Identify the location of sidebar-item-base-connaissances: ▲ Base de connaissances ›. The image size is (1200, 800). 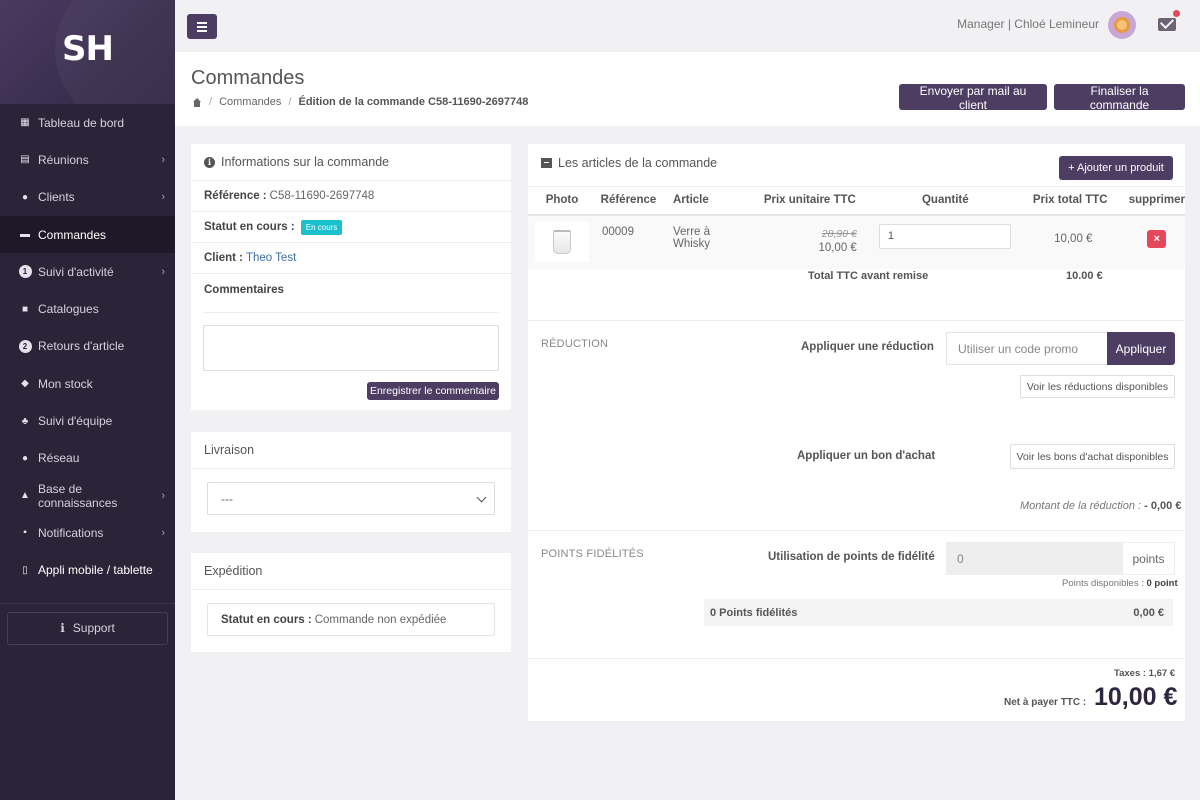
(87, 495).